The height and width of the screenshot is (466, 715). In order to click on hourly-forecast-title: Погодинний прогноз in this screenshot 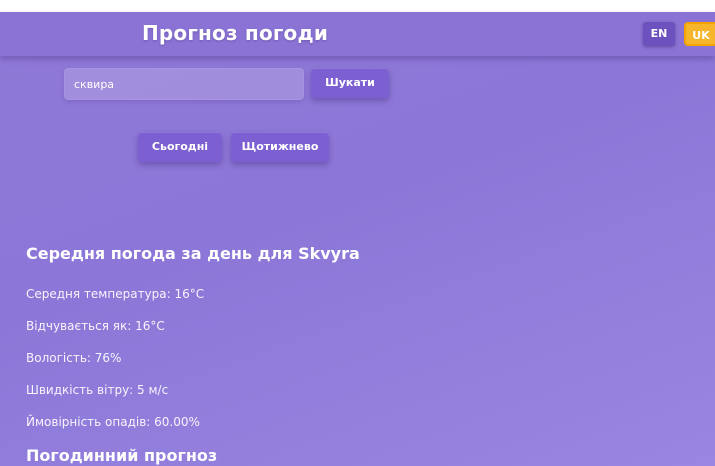, I will do `click(122, 455)`.